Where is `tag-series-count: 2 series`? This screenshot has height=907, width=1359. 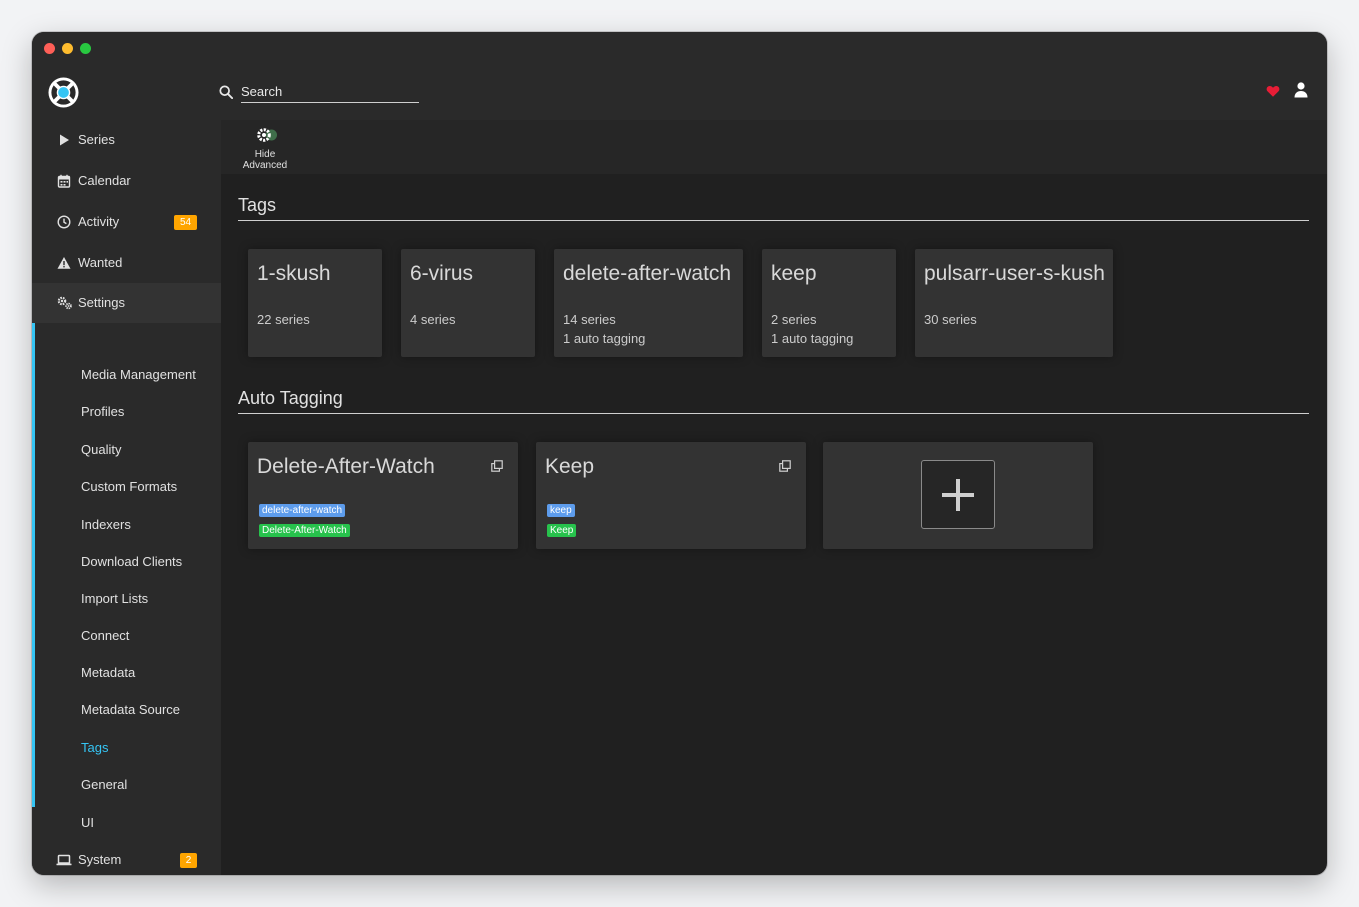
tag-series-count: 2 series is located at coordinates (794, 319).